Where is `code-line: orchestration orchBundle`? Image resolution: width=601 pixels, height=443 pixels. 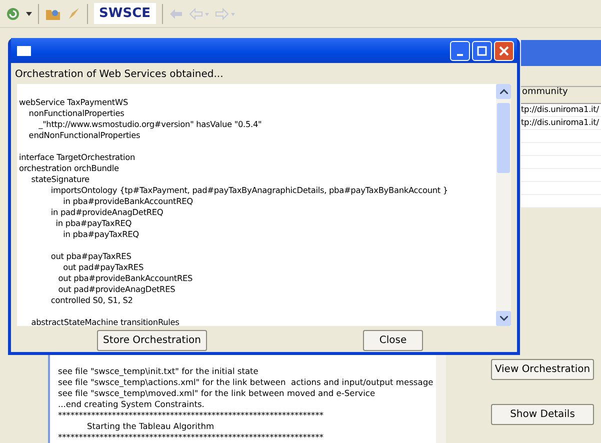 code-line: orchestration orchBundle is located at coordinates (69, 168).